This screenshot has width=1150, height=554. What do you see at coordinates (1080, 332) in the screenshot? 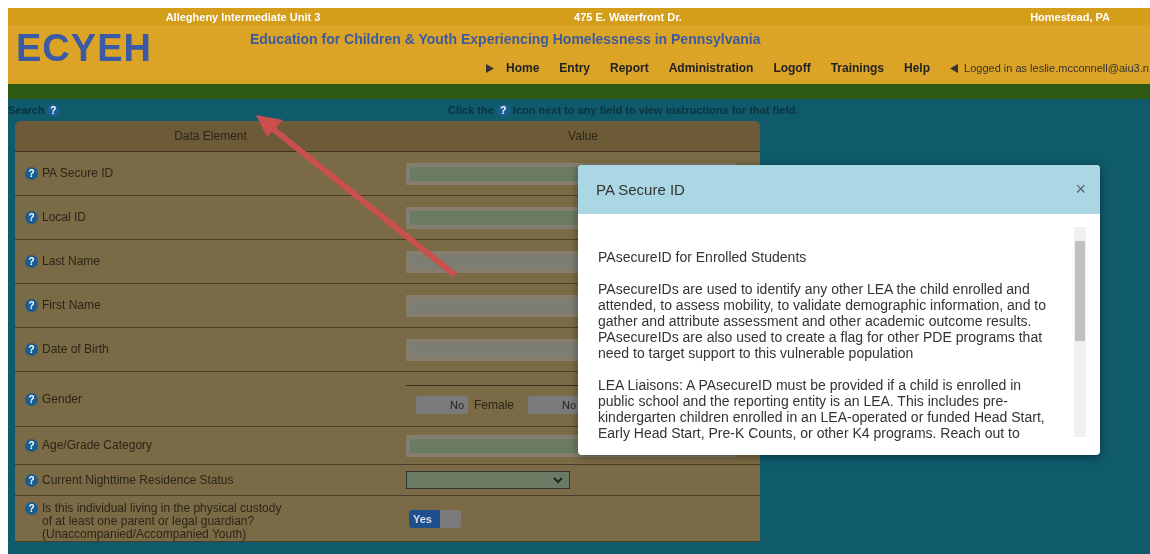
I see `scrollbar` at bounding box center [1080, 332].